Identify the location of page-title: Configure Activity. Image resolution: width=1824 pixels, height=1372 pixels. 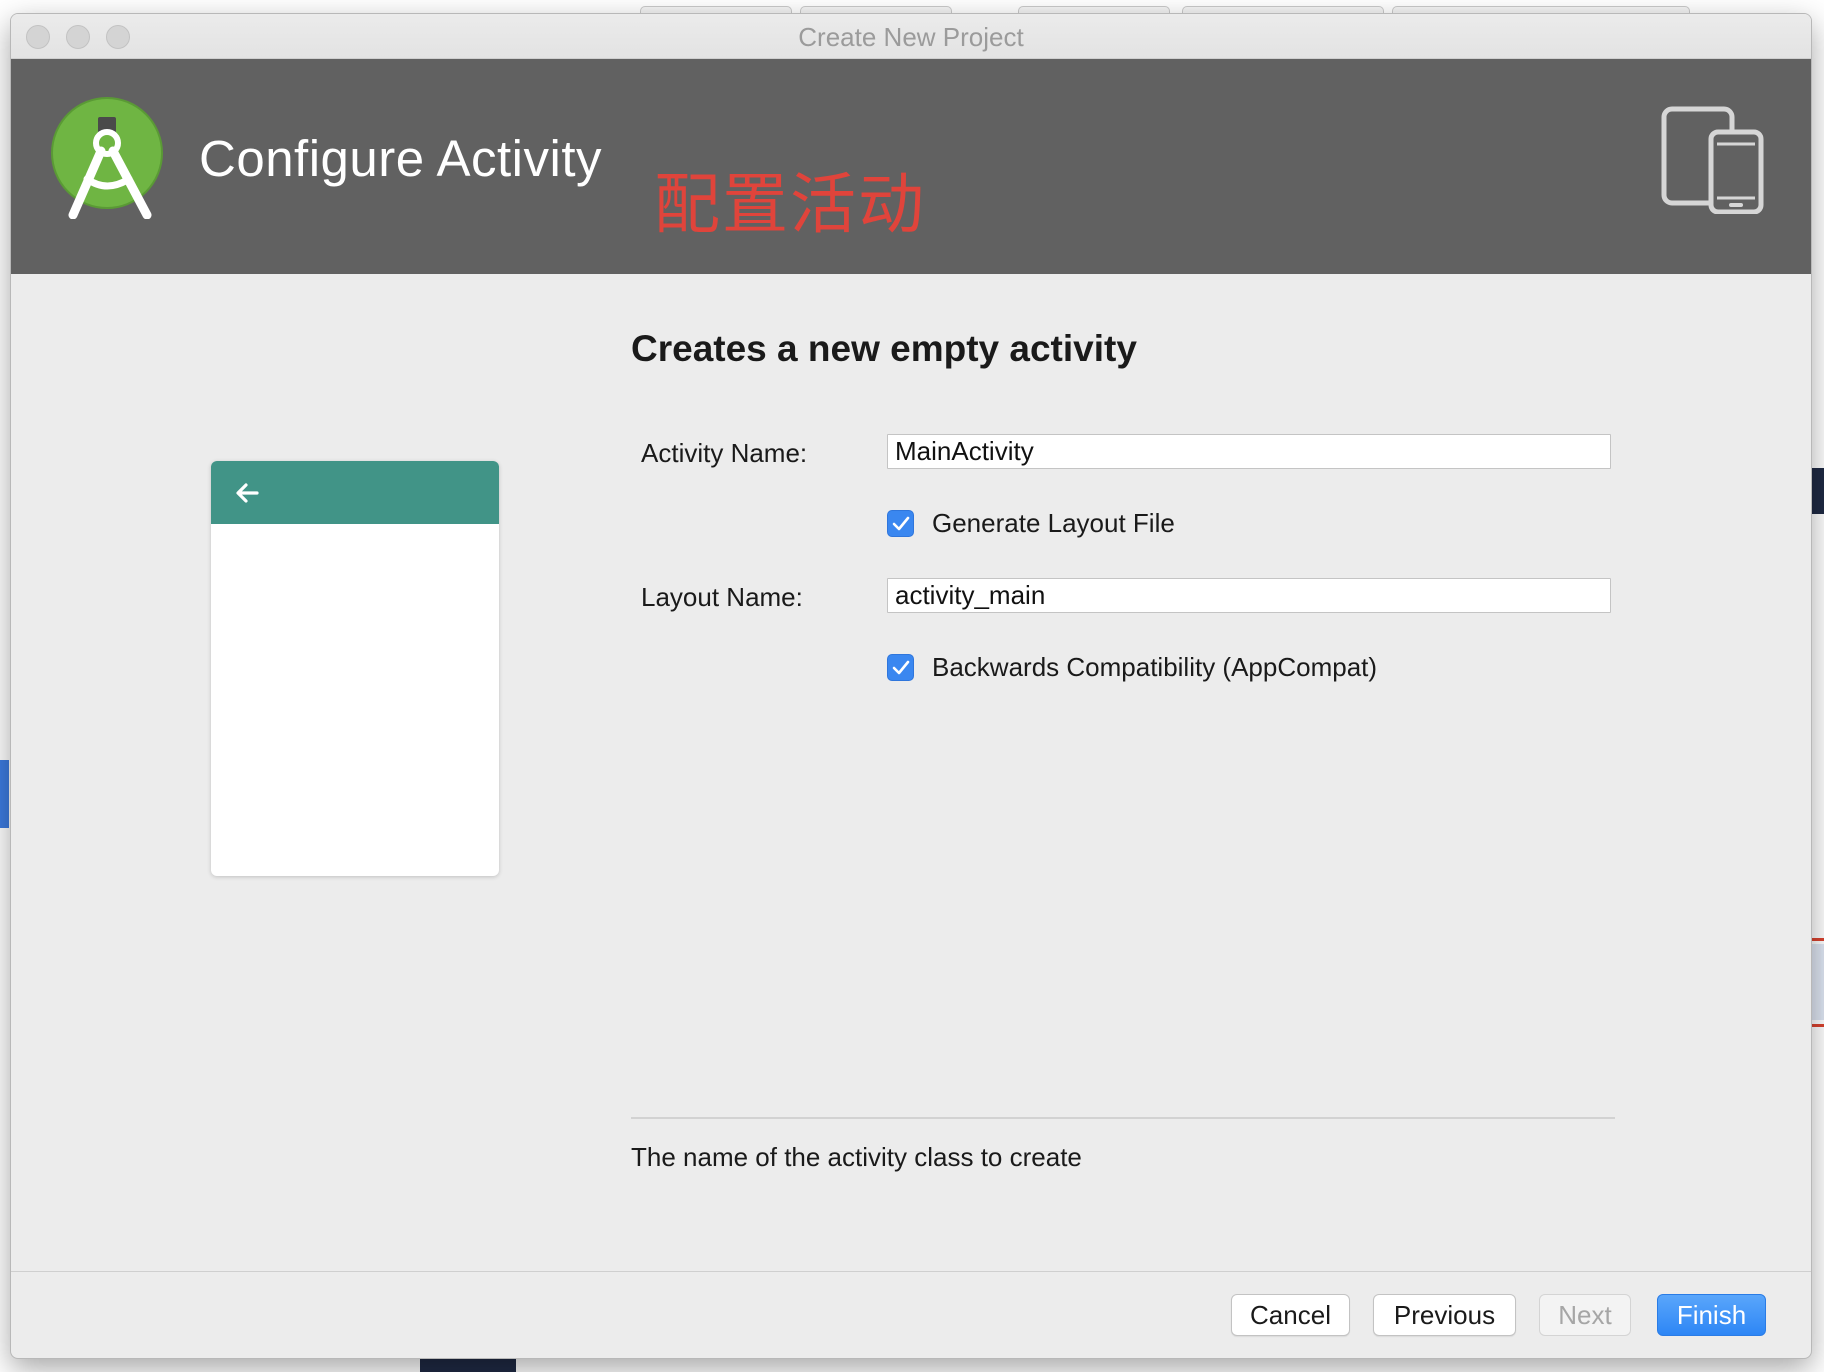
(401, 158).